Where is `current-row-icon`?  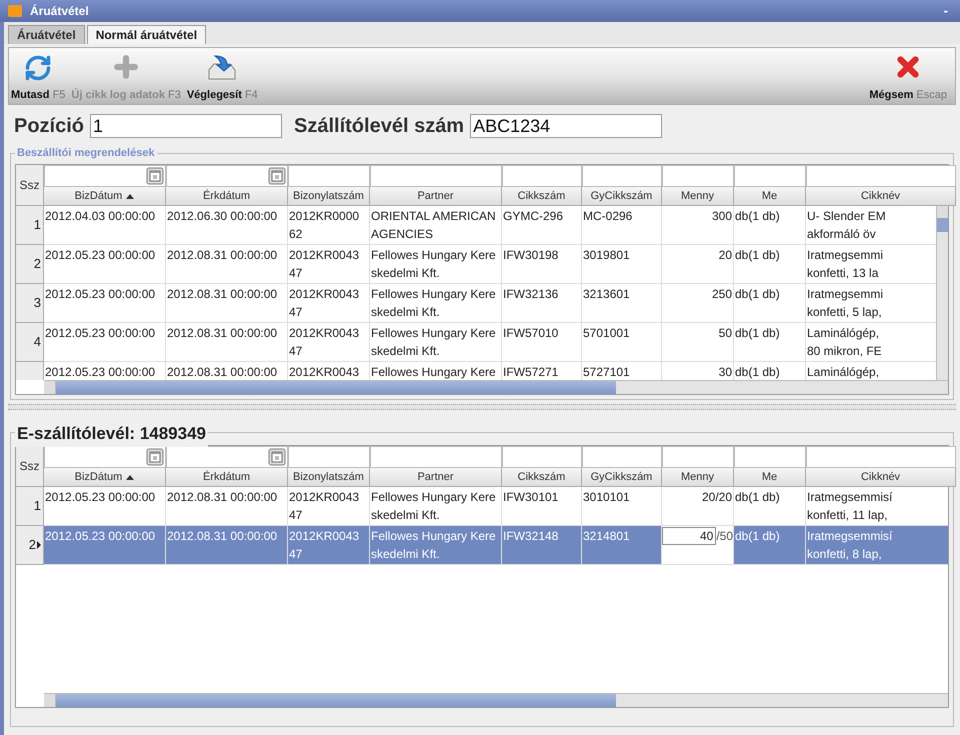 current-row-icon is located at coordinates (39, 545).